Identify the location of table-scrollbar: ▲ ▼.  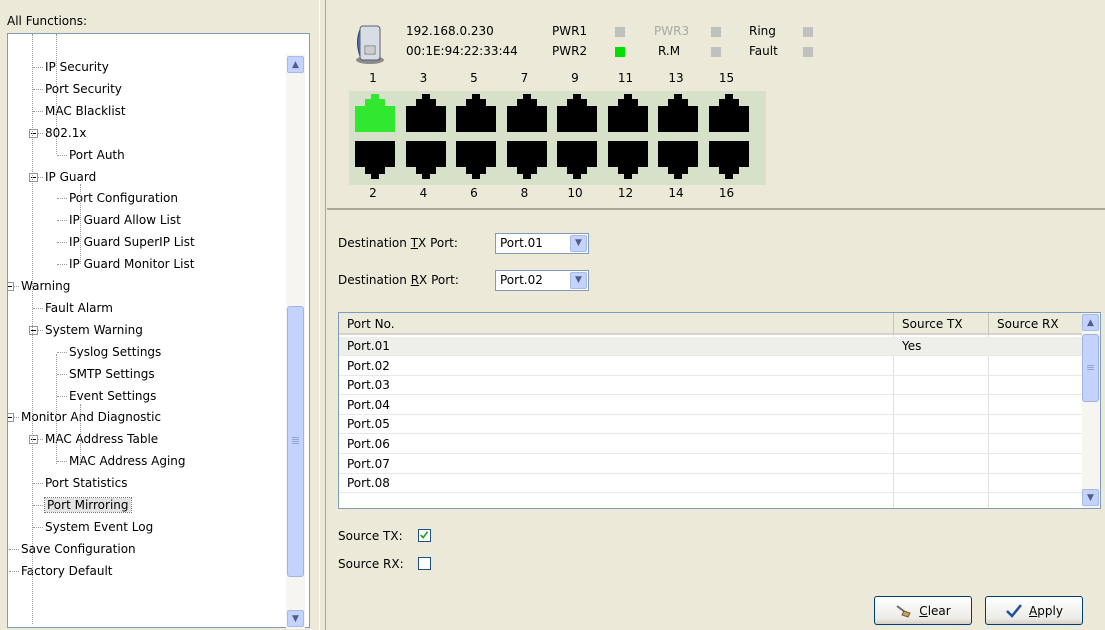
(1091, 410).